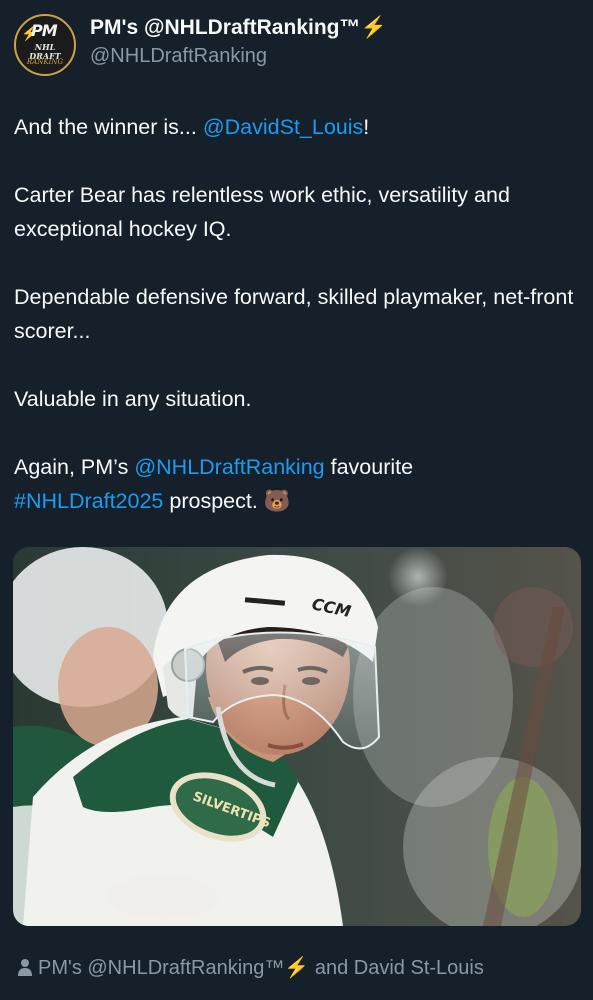  I want to click on author-display-name: PM's @NHLDraftRanking™⚡, so click(238, 28).